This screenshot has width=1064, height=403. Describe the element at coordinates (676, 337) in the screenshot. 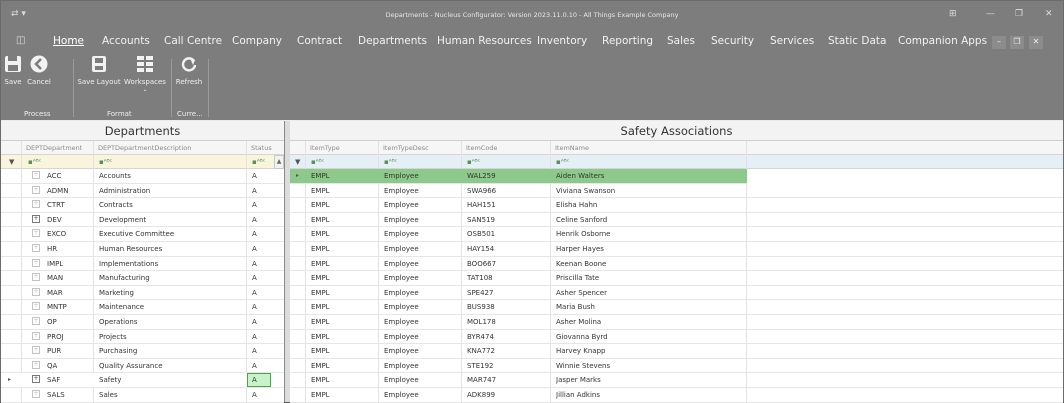

I see `table-row: EMPL Employee BYR474 Giovanna Byrd` at that location.